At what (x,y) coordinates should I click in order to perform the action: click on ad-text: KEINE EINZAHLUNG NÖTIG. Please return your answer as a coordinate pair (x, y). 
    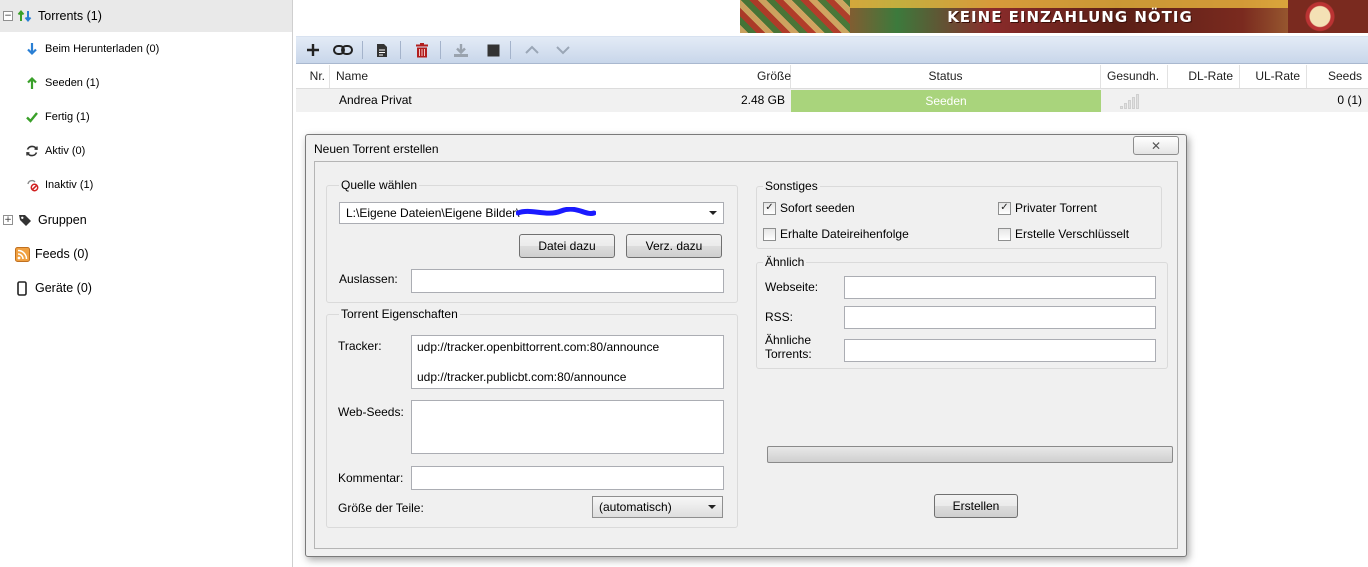
    Looking at the image, I should click on (1070, 17).